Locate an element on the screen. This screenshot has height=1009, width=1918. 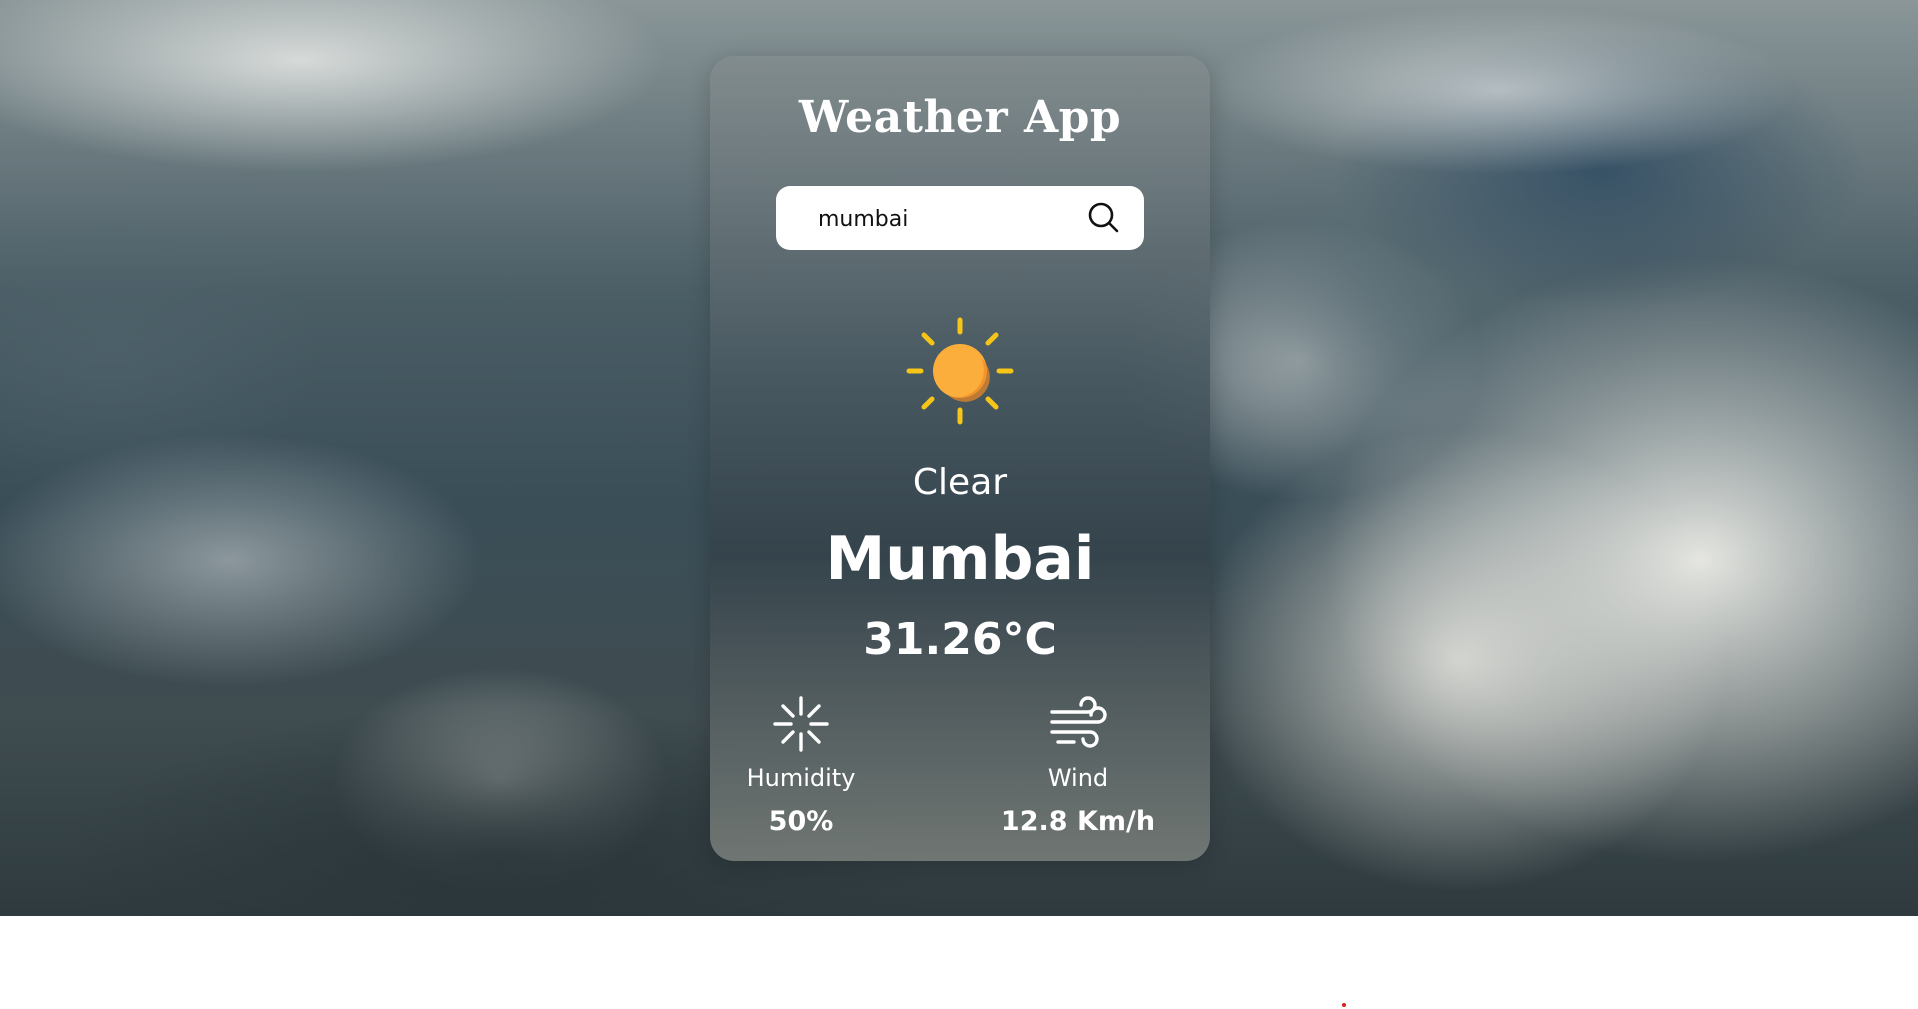
search-bar is located at coordinates (960, 219).